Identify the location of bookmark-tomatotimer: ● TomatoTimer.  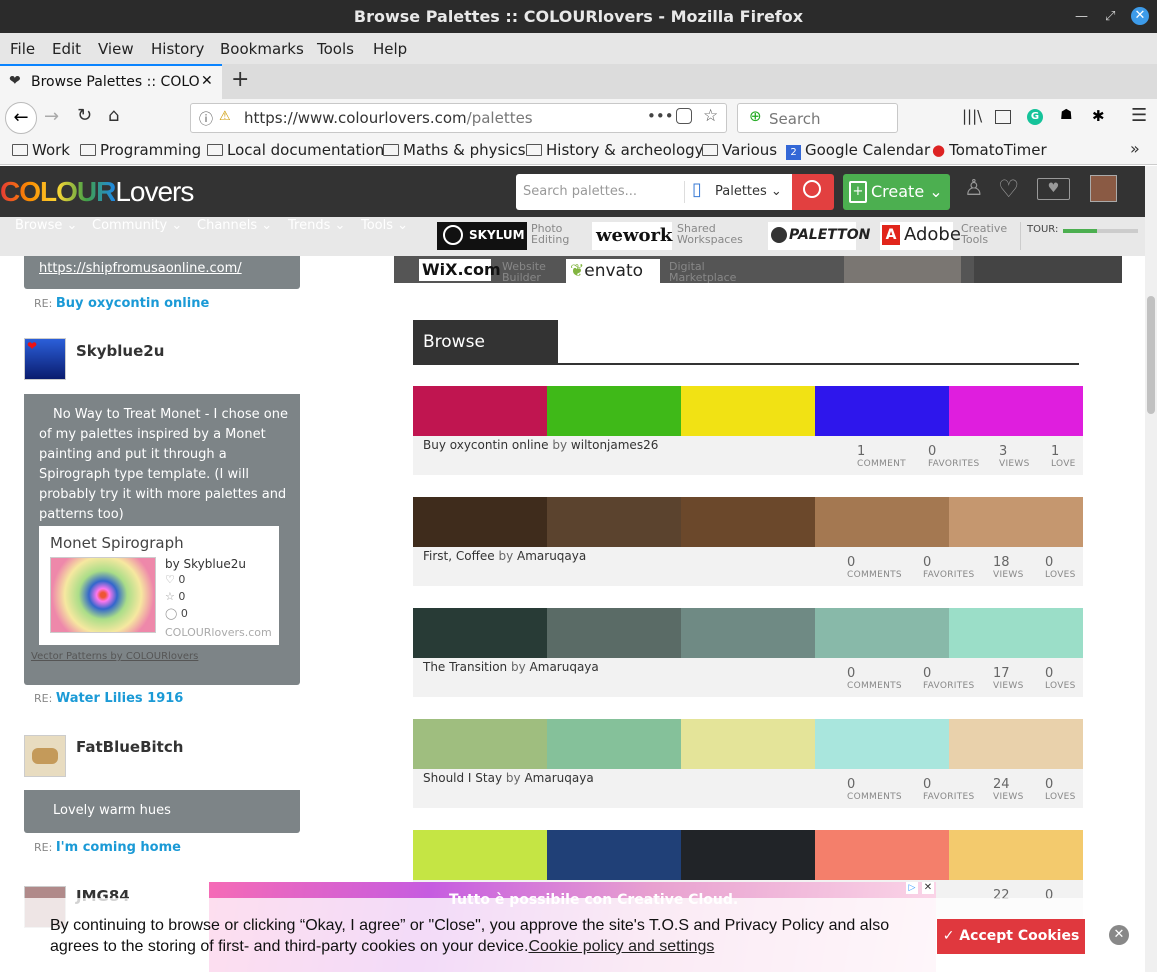
(989, 150).